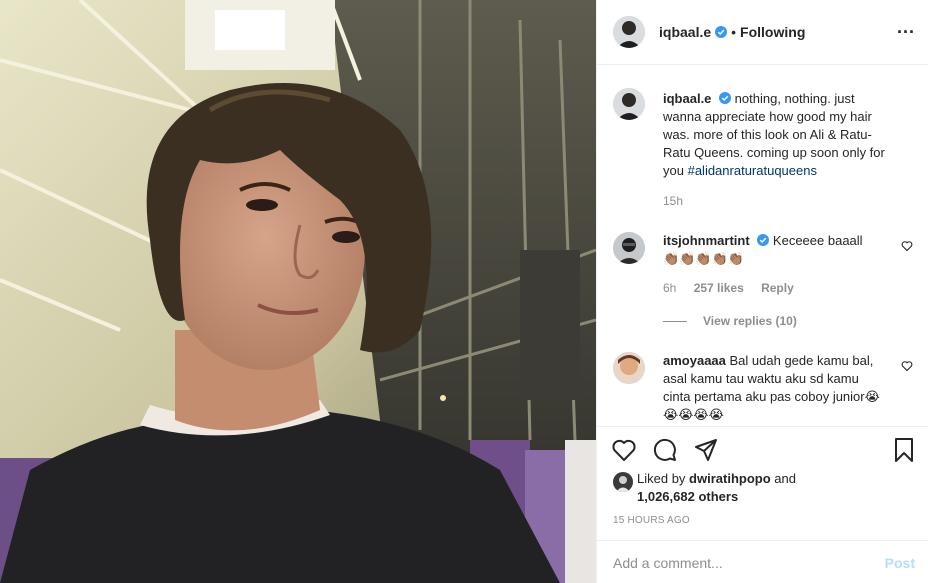 Image resolution: width=928 pixels, height=583 pixels. I want to click on liker-avatar, so click(623, 482).